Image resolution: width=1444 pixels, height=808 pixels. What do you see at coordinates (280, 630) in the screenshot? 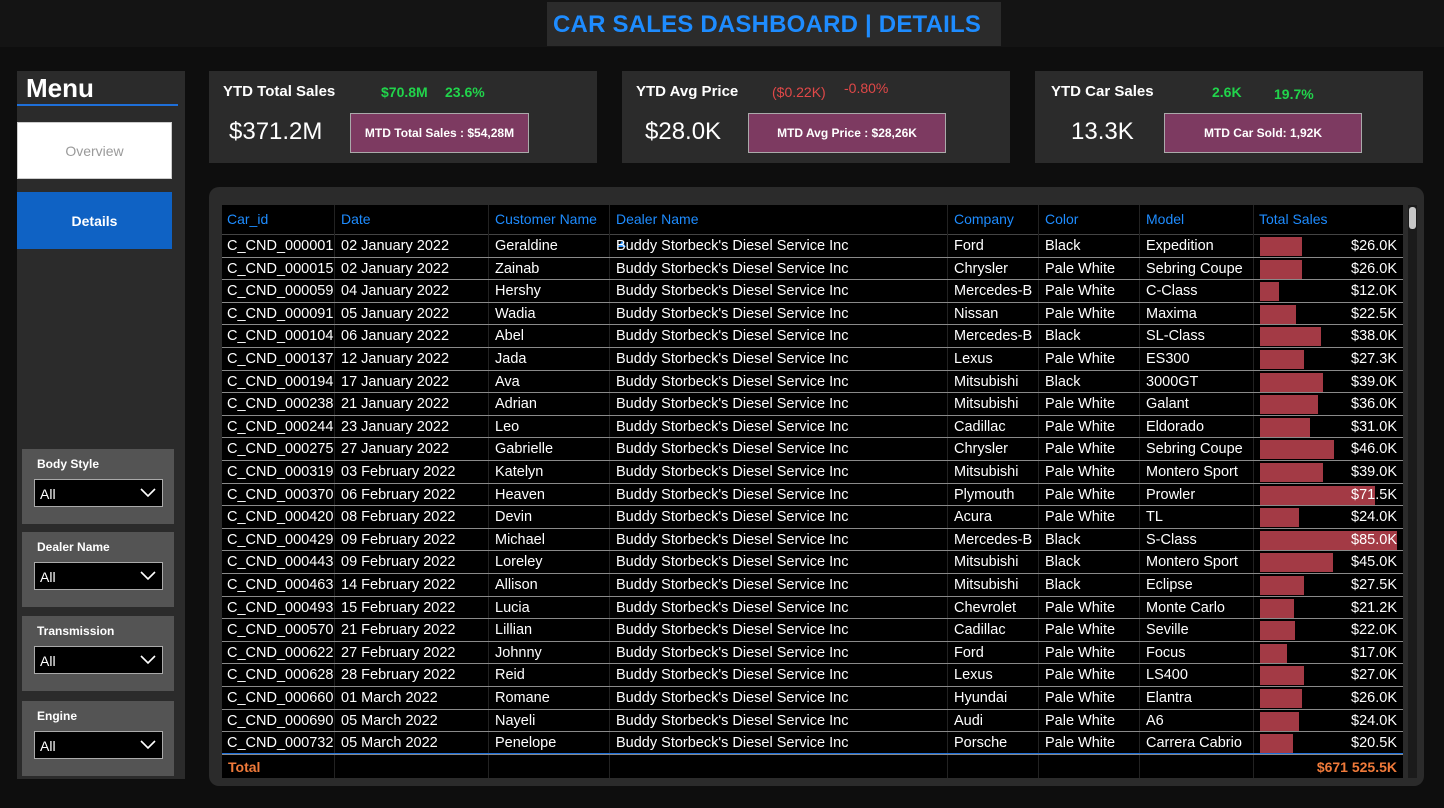
I see `car-id-cell: C_CND_000570` at bounding box center [280, 630].